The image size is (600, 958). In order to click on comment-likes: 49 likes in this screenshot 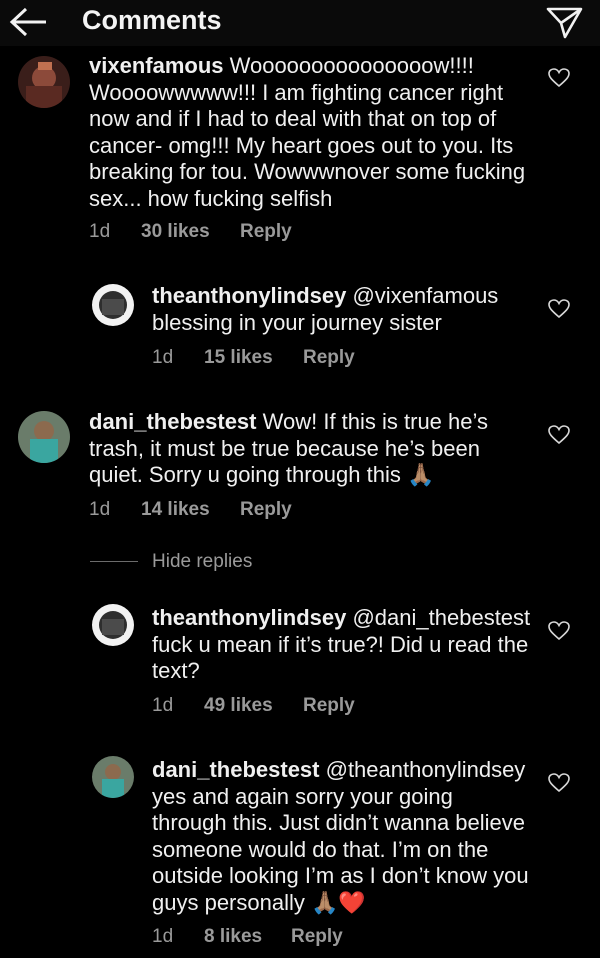, I will do `click(238, 706)`.